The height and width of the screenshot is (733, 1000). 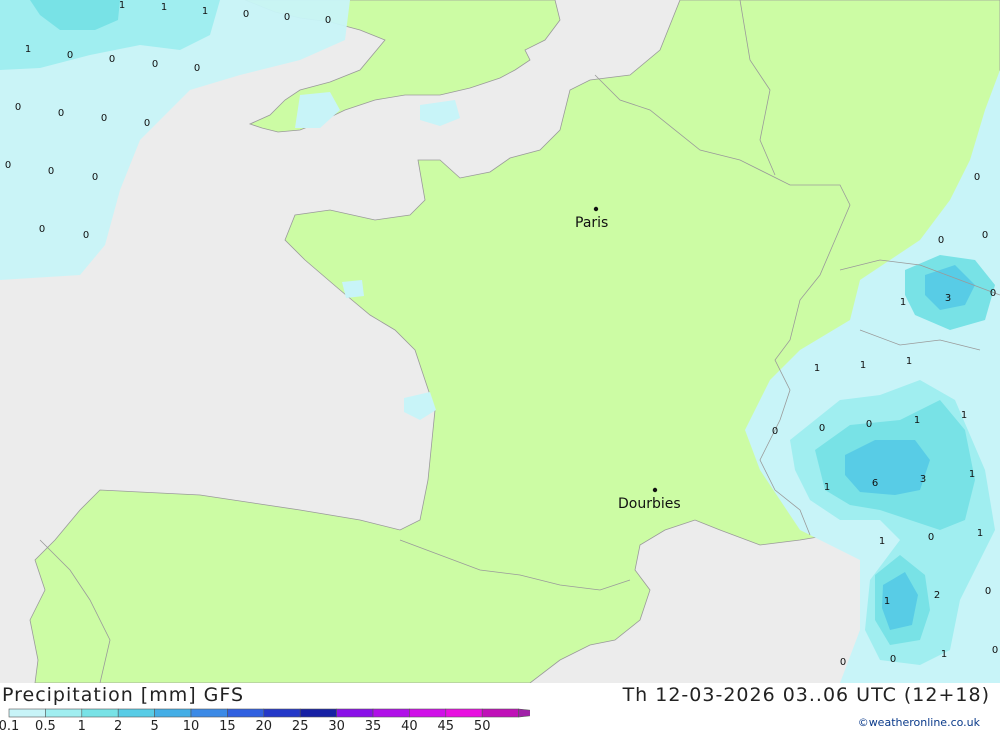 I want to click on legend-tick-label: 10, so click(x=191, y=726).